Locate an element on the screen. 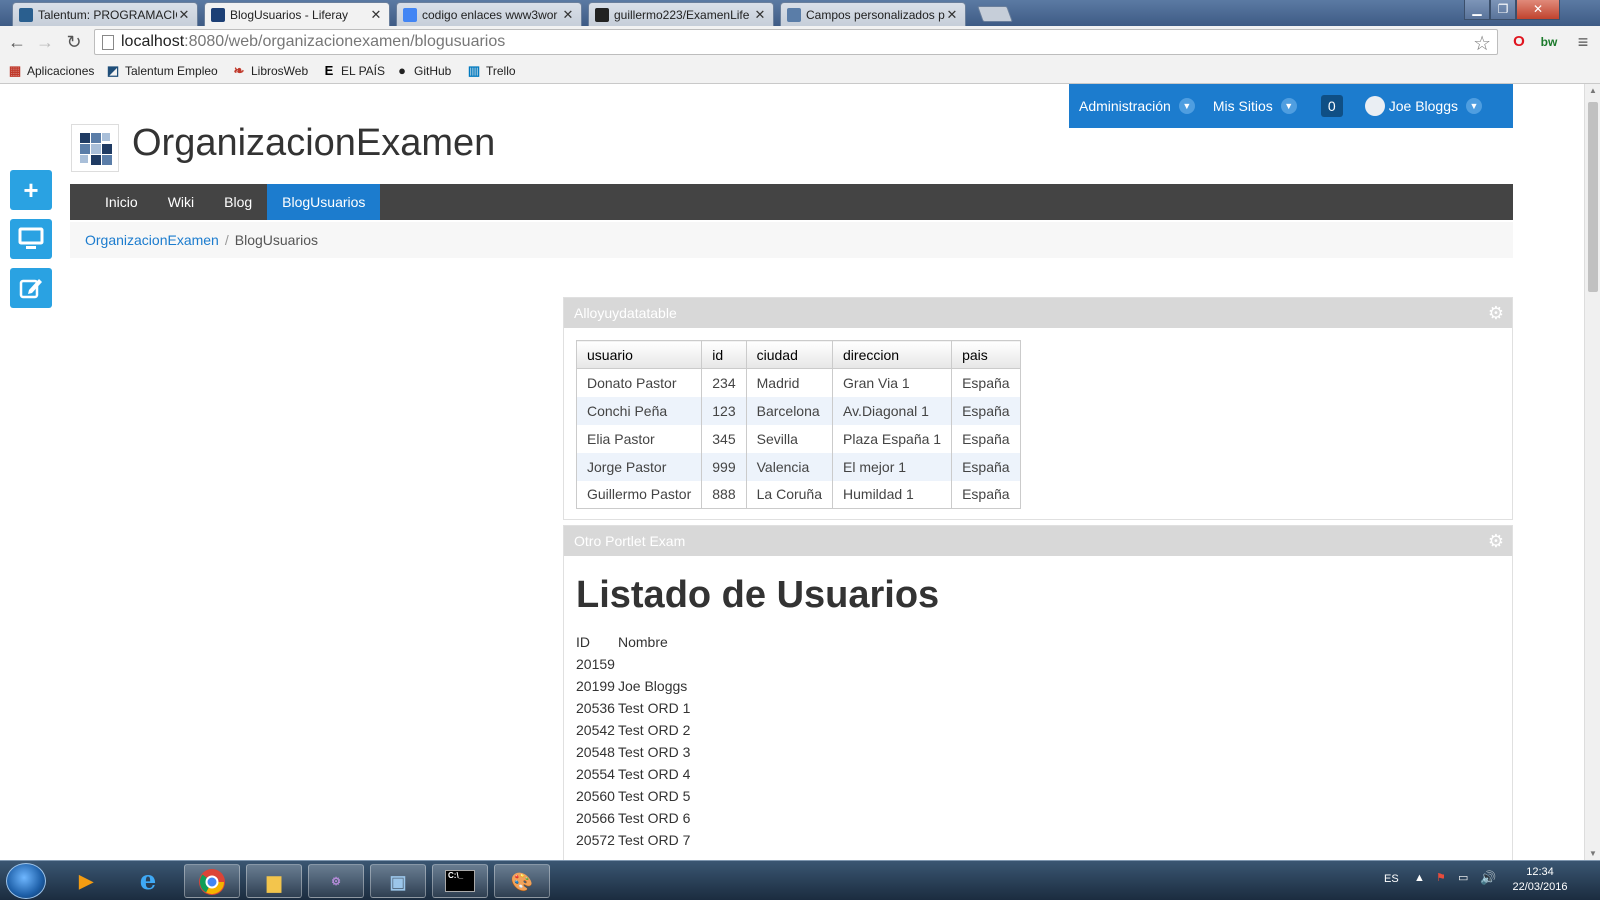 The width and height of the screenshot is (1600, 900). add-icon: + is located at coordinates (31, 190).